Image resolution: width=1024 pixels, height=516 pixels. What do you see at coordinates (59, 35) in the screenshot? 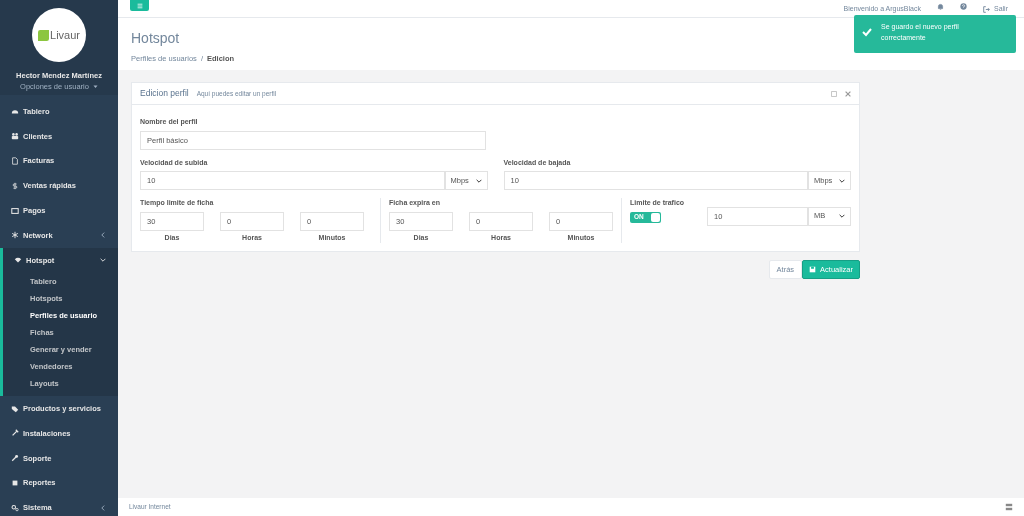
I see `logo: Livaur` at bounding box center [59, 35].